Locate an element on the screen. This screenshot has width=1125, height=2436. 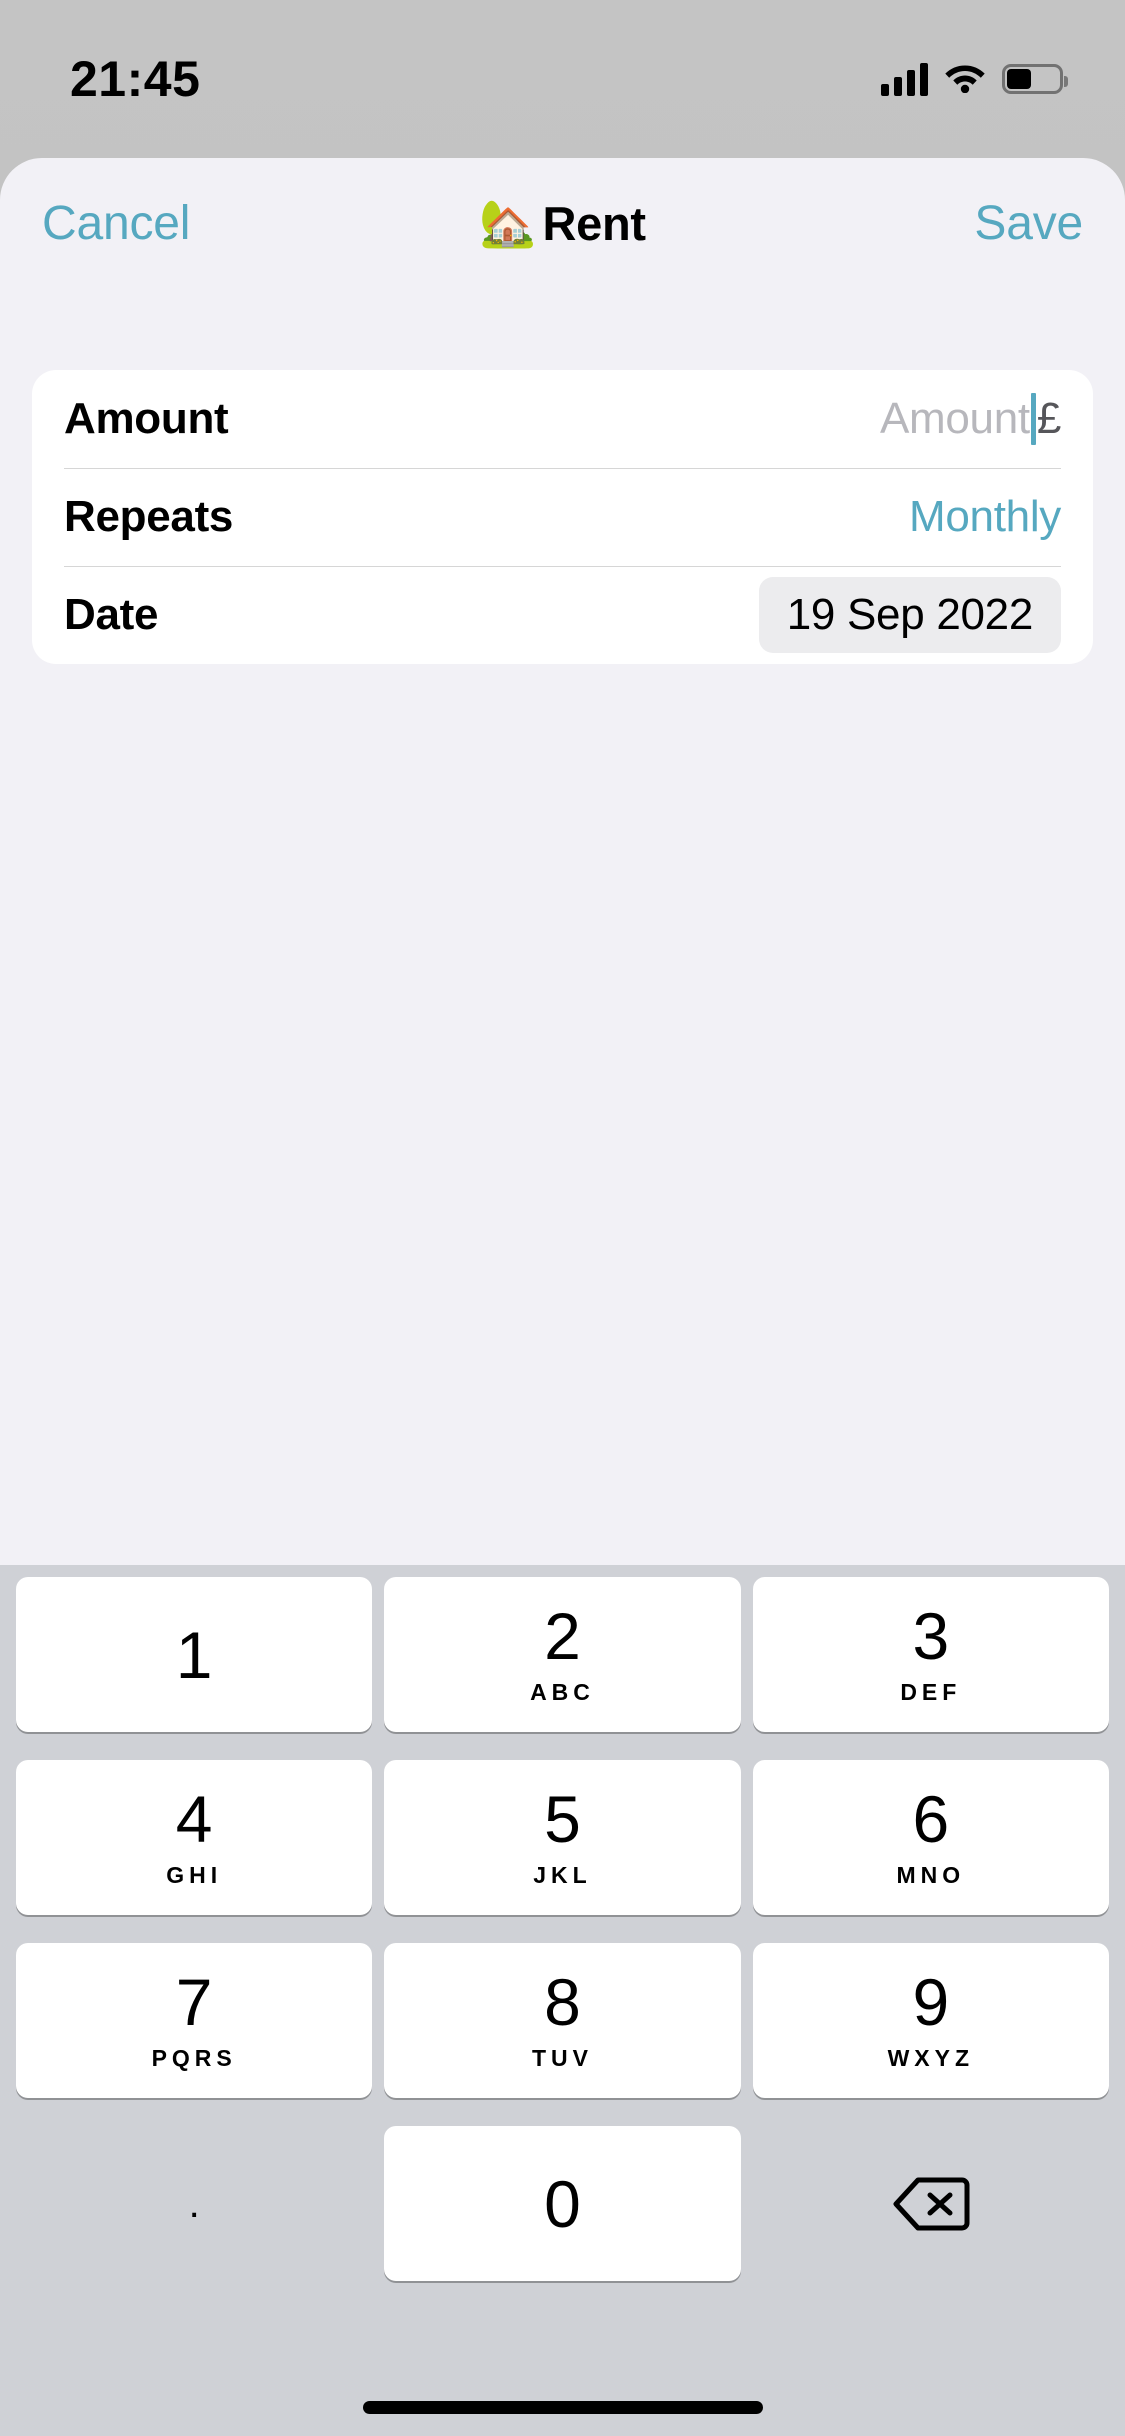
form-row-repeats: Repeats Monthly is located at coordinates (562, 517).